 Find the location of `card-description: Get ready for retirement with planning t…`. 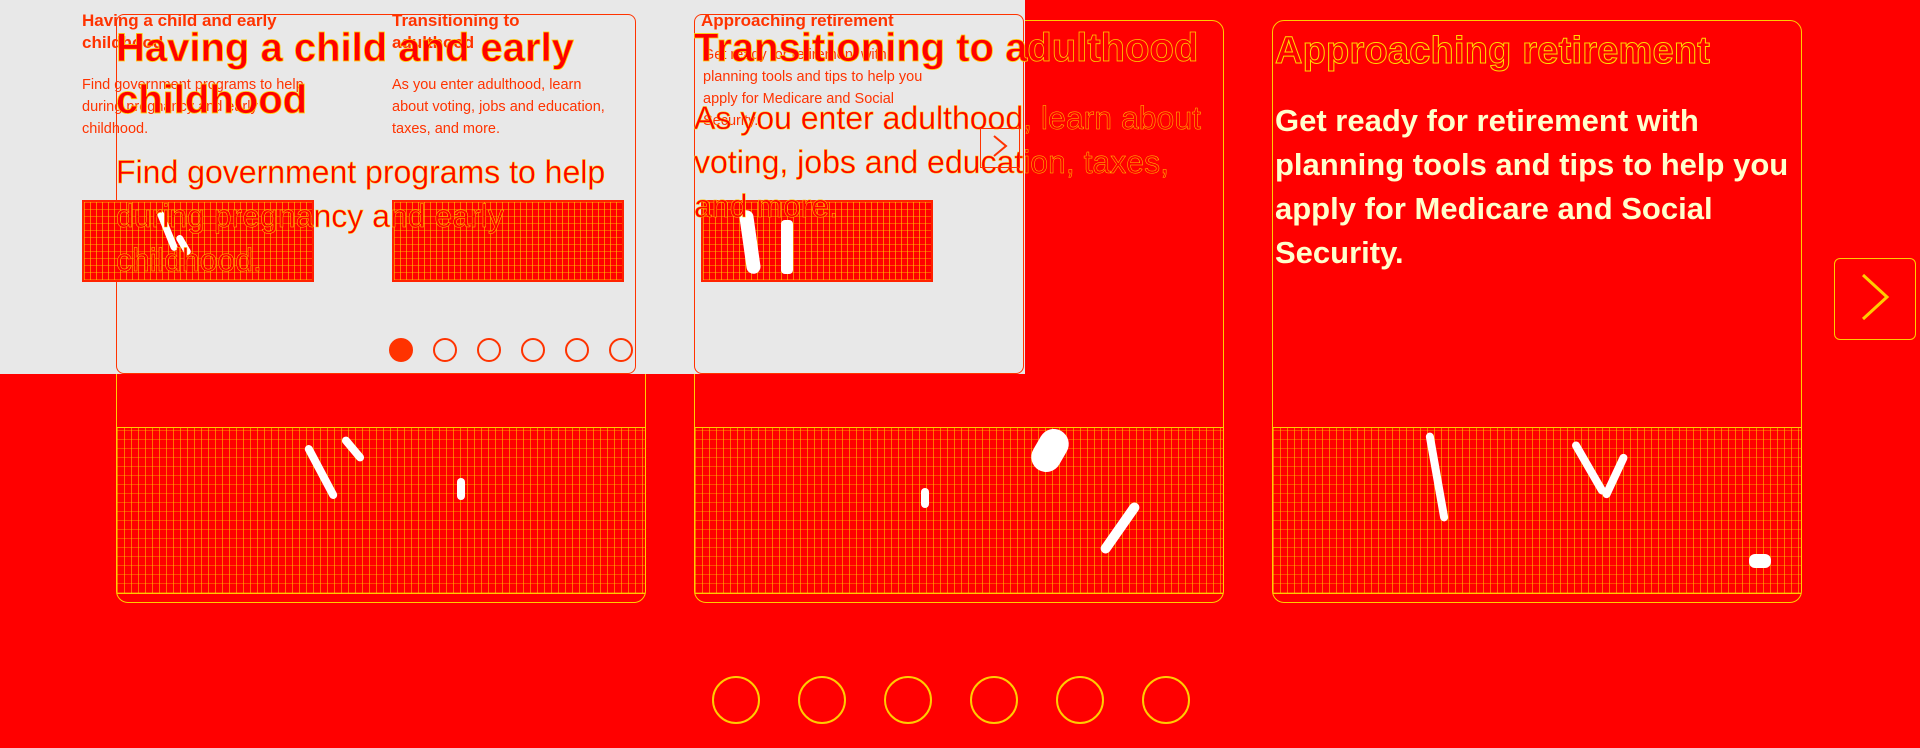

card-description: Get ready for retirement with planning t… is located at coordinates (1532, 186).